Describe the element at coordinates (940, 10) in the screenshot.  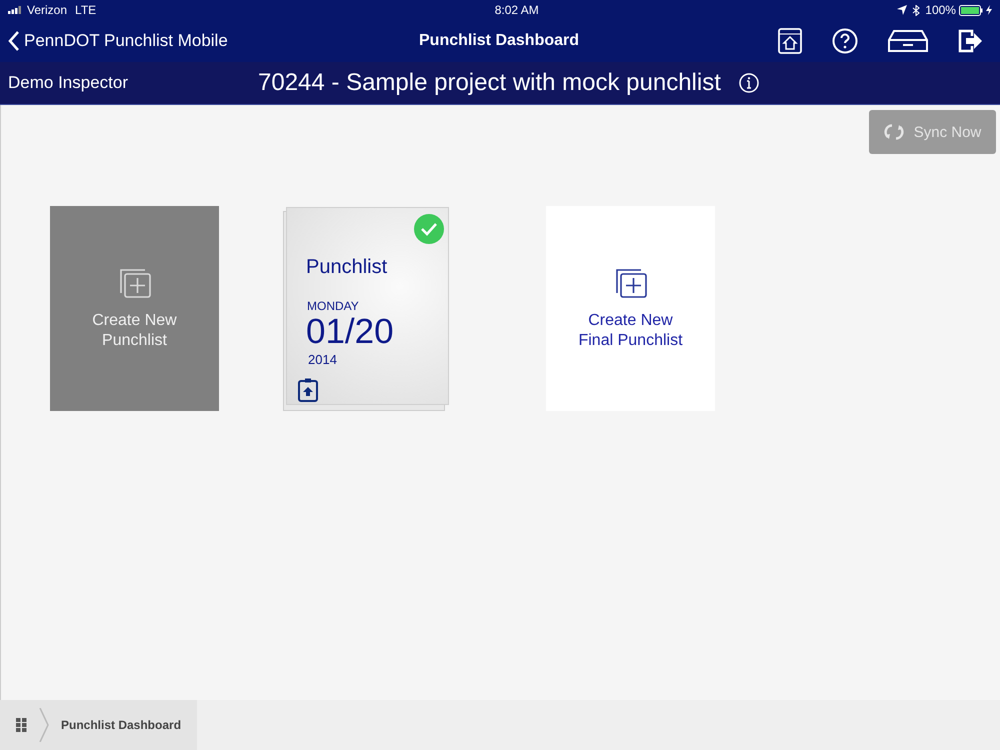
I see `battery-percent: 100%` at that location.